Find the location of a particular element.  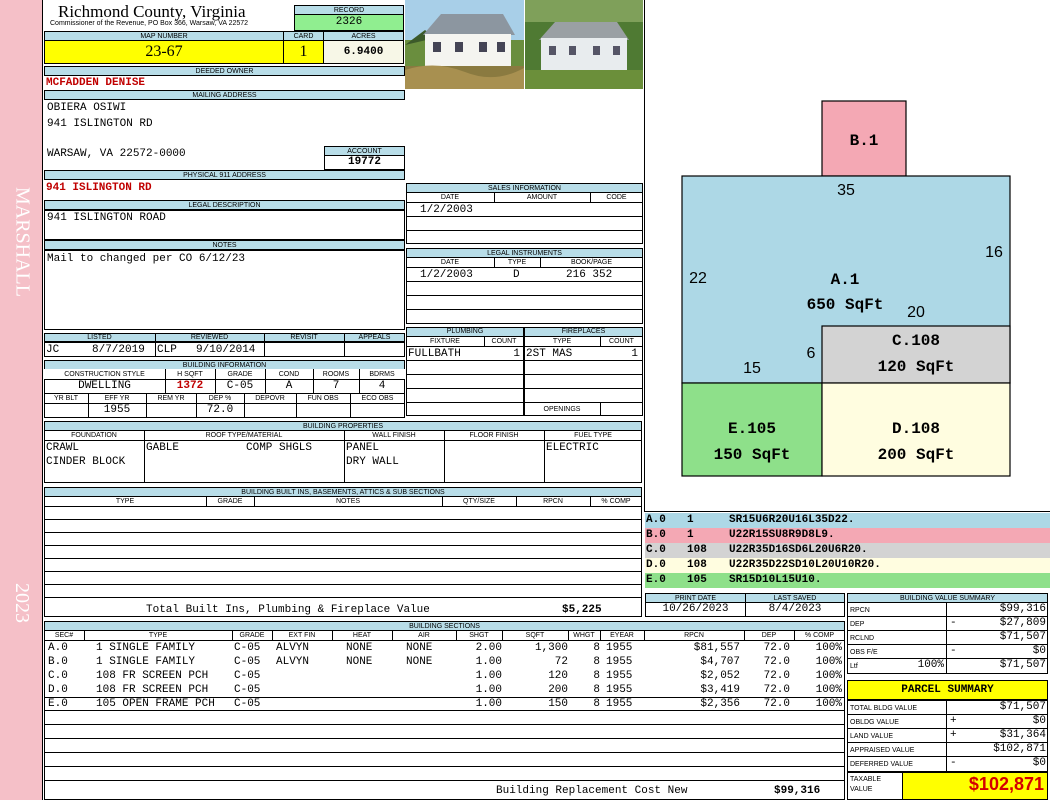

label-c2: 120 SqFt is located at coordinates (916, 367).